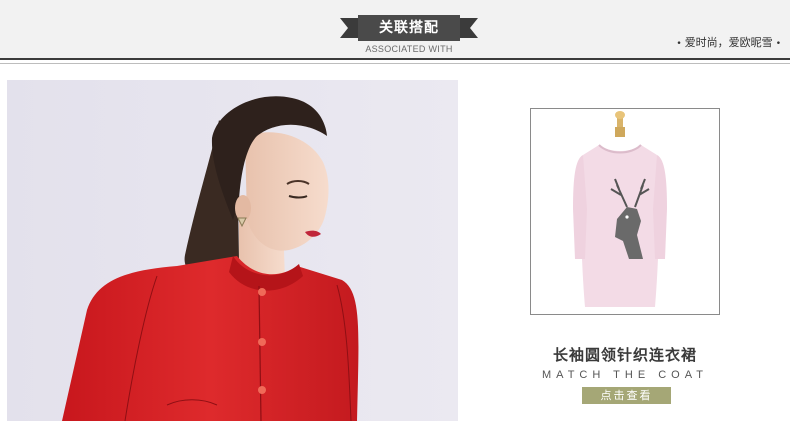  I want to click on header-divider-thin, so click(395, 63).